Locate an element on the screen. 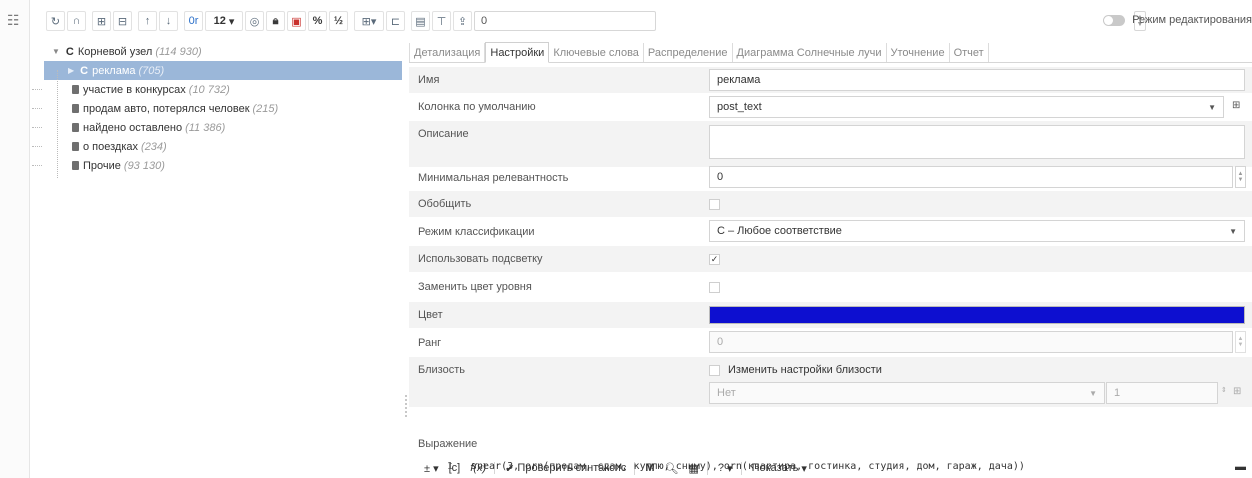  row-use-highlight: Использовать подсветку ✓ is located at coordinates (830, 259).